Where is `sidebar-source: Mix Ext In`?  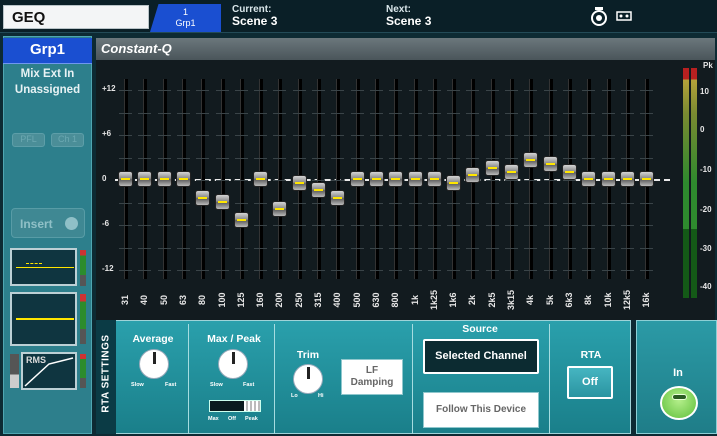
sidebar-source: Mix Ext In is located at coordinates (47, 74).